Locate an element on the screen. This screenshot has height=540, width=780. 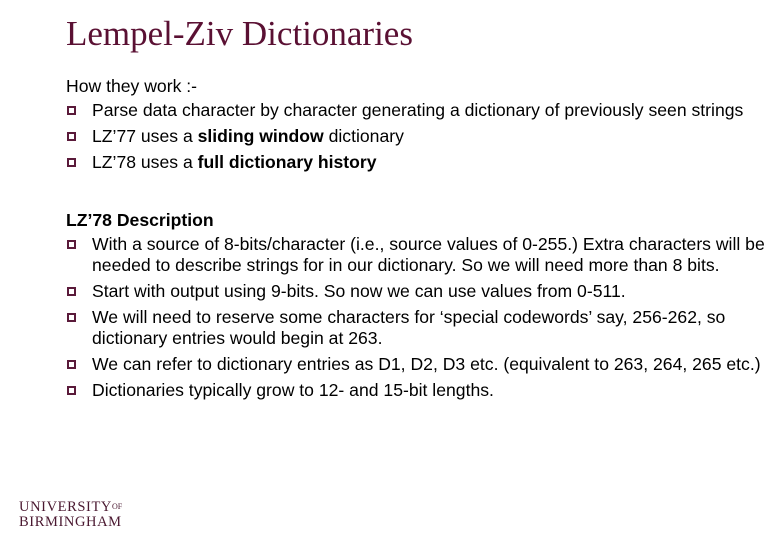
section-heading-how-they-work: How they work :- is located at coordinates (132, 86).